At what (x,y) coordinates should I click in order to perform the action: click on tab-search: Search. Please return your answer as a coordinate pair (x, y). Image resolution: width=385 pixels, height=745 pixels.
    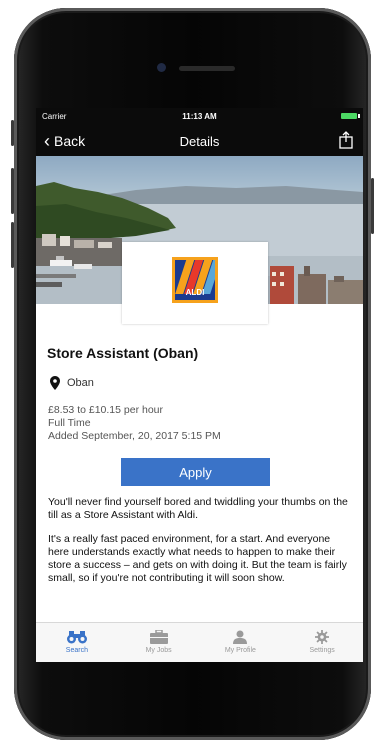
    Looking at the image, I should click on (77, 642).